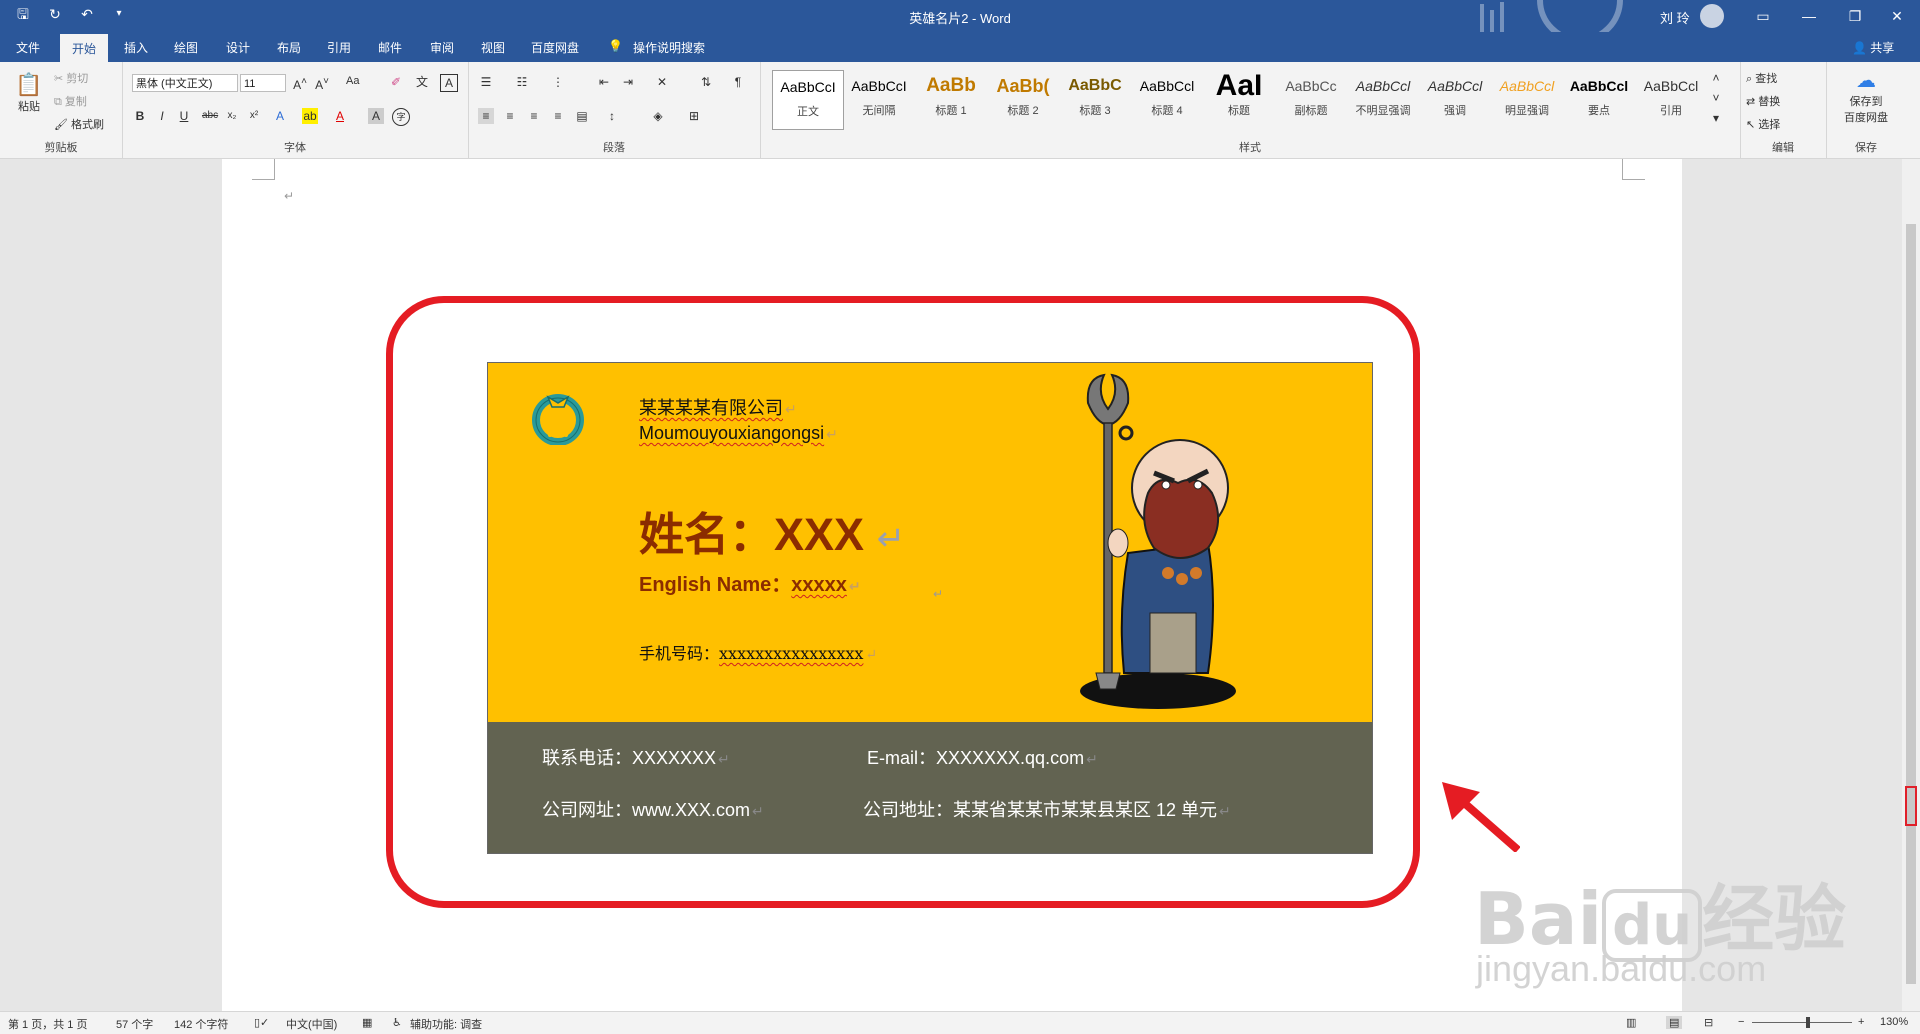  I want to click on word-count: 57 个字, so click(134, 1024).